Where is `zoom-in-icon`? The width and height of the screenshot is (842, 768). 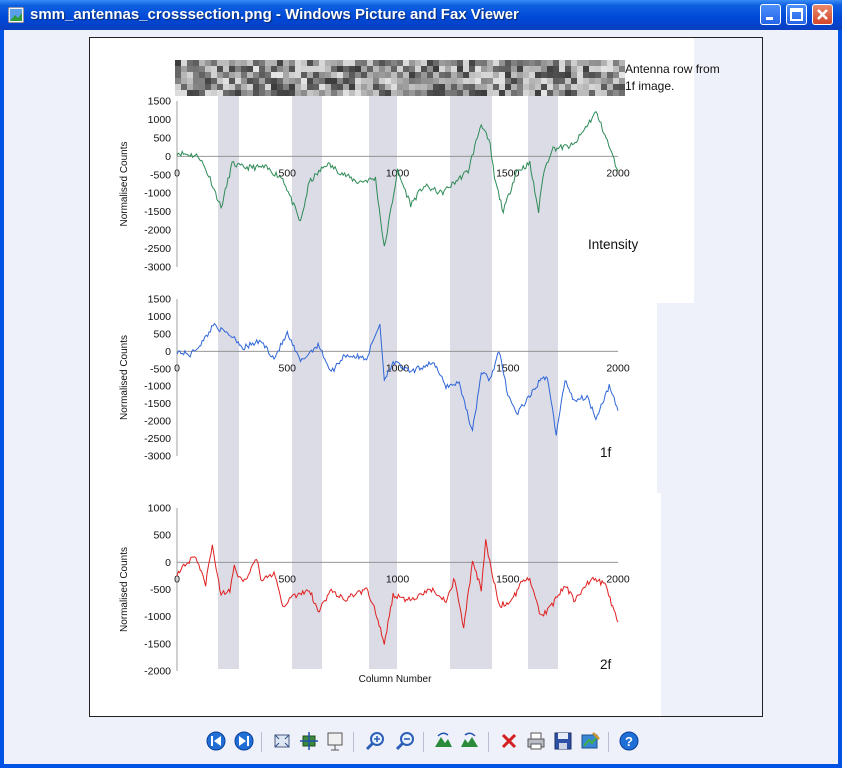
zoom-in-icon is located at coordinates (375, 741).